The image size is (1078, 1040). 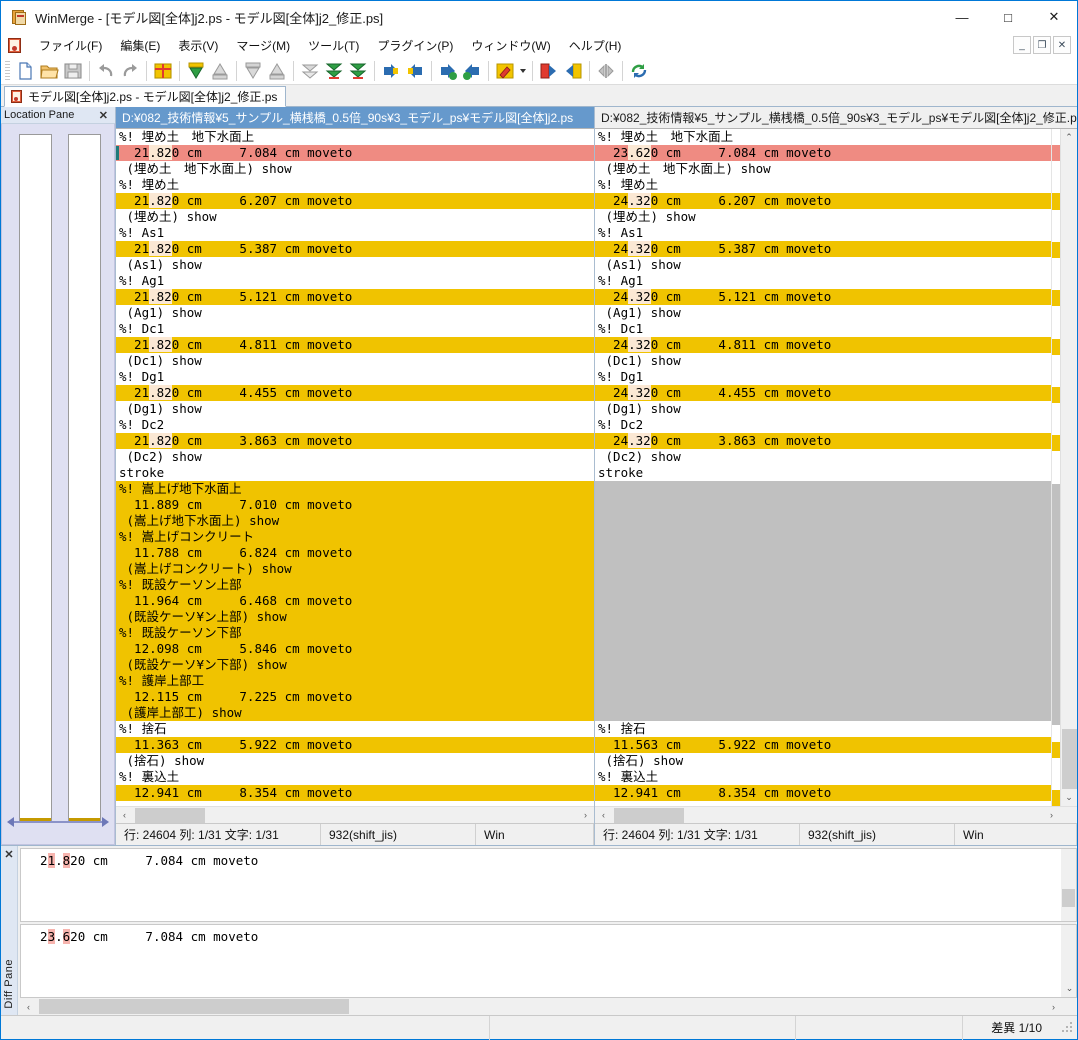 I want to click on text-line: 21.820 cm 7.084 cm moveto, so click(x=355, y=153).